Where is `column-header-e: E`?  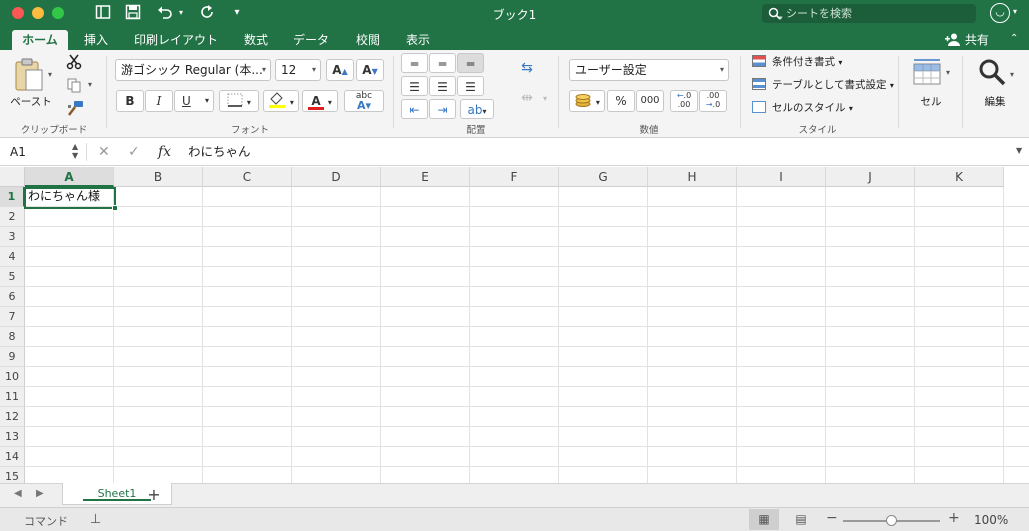 column-header-e: E is located at coordinates (425, 177).